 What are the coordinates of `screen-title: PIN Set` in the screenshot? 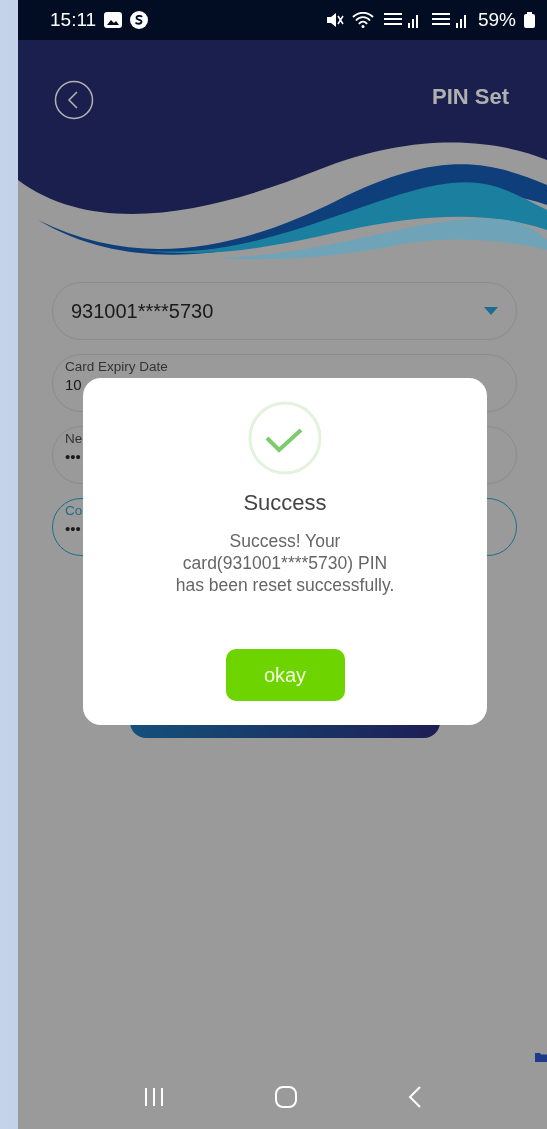 It's located at (470, 97).